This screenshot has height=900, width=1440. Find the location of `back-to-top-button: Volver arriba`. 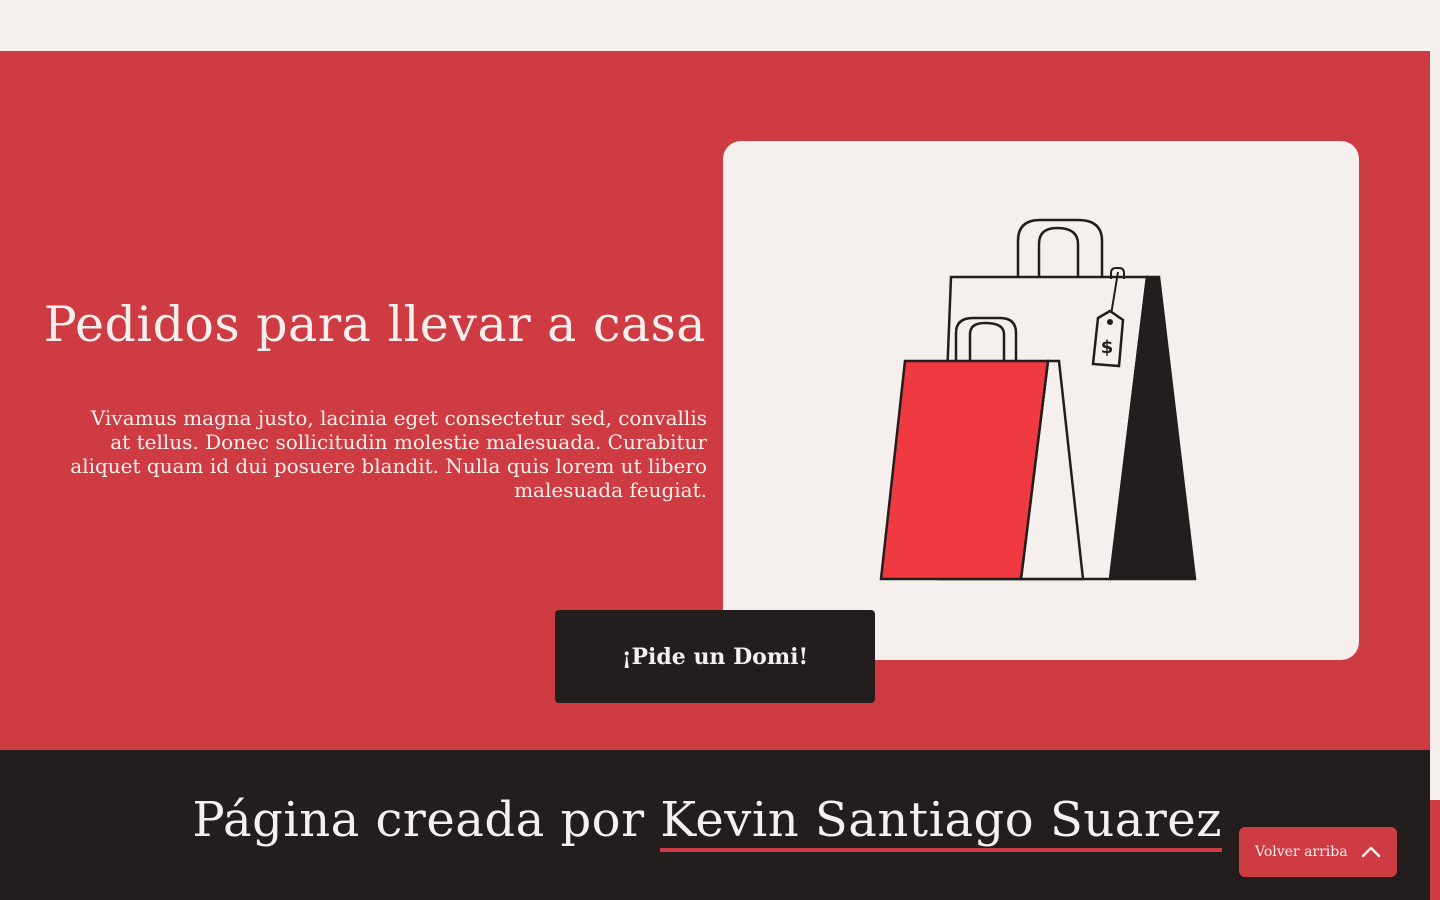

back-to-top-button: Volver arriba is located at coordinates (1318, 852).